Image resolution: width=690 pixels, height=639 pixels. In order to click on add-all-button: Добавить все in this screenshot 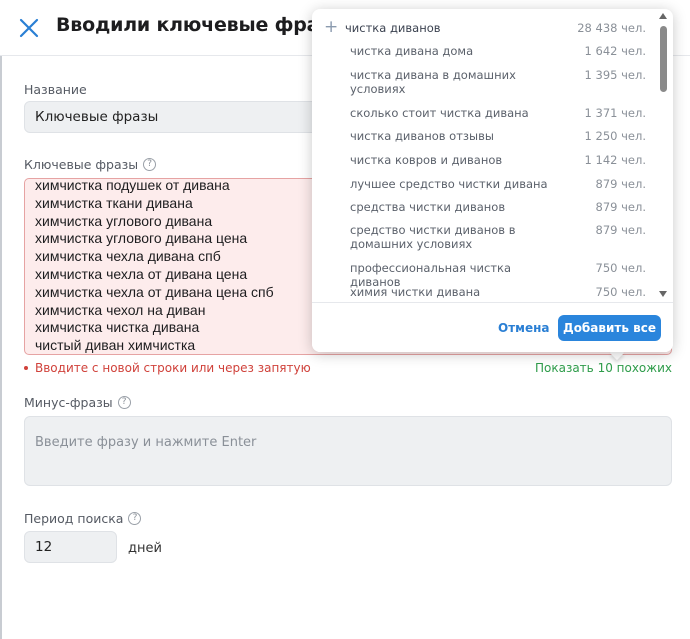, I will do `click(609, 328)`.